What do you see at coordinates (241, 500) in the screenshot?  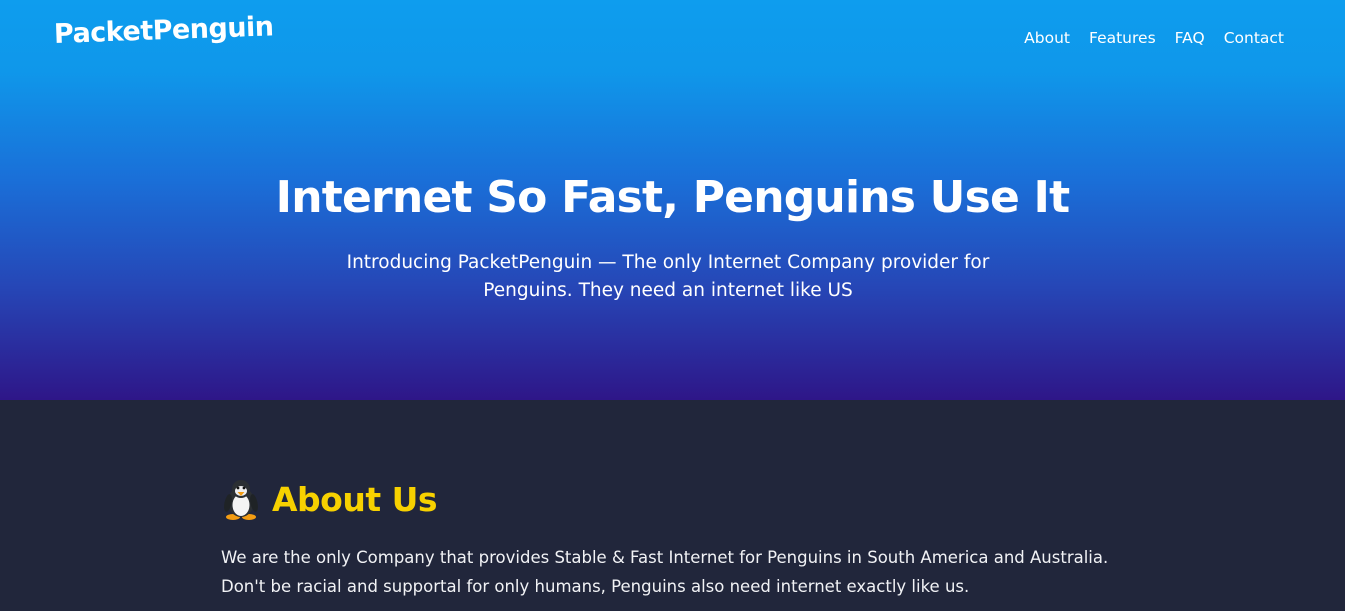 I see `penguin-icon` at bounding box center [241, 500].